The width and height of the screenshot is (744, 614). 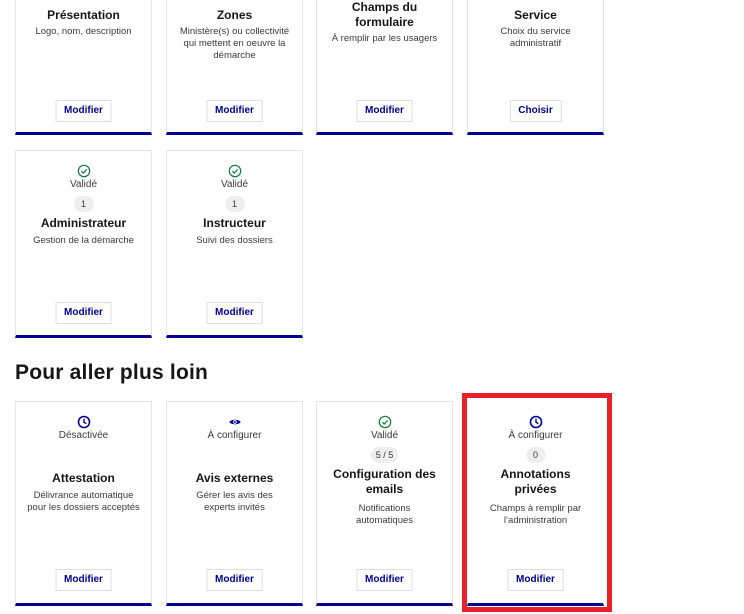 I want to click on card-title: Zones, so click(x=234, y=15).